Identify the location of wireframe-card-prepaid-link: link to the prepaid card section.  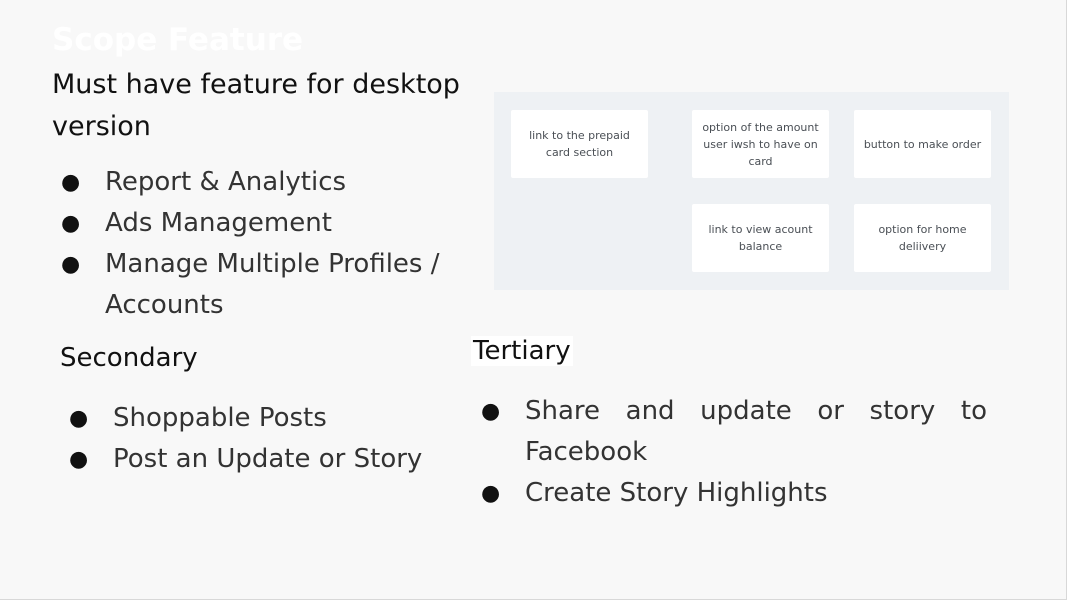
(579, 144).